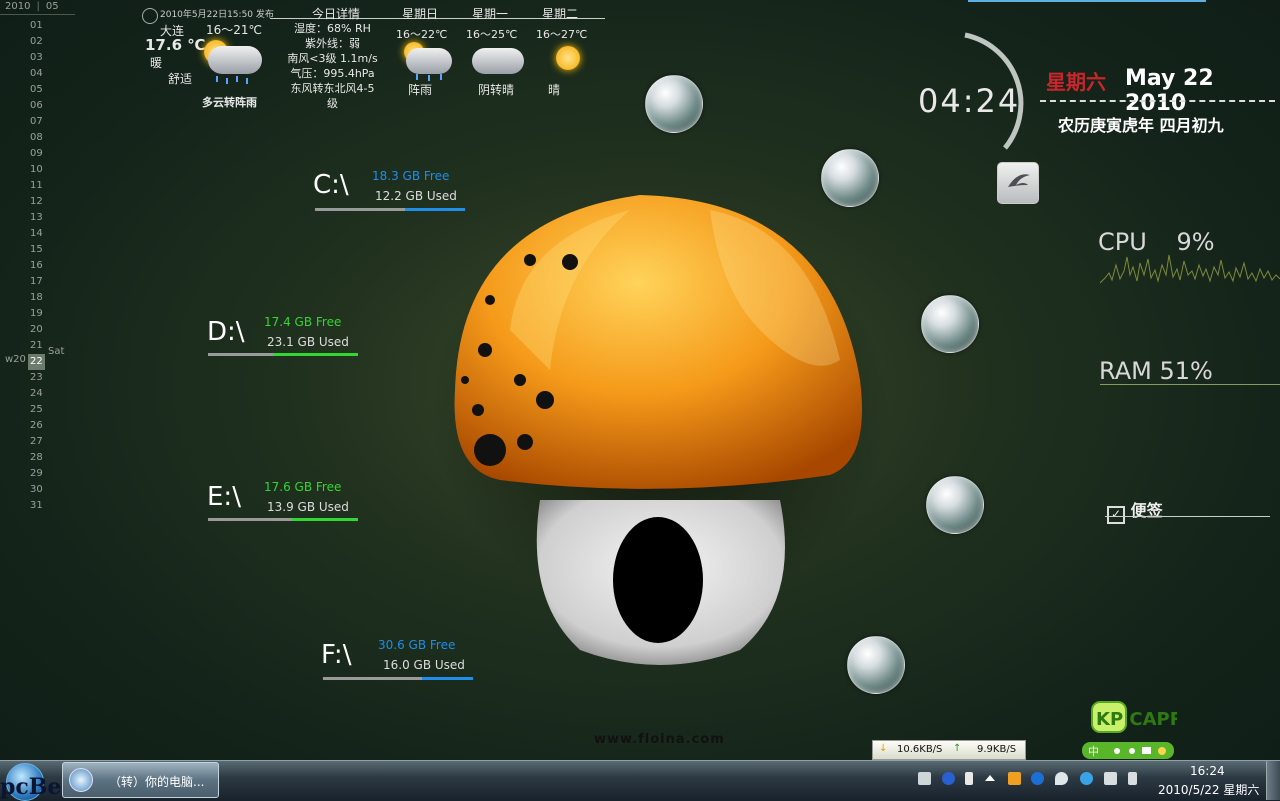 Image resolution: width=1280 pixels, height=801 pixels. What do you see at coordinates (1087, 1) in the screenshot?
I see `top-accent-bar` at bounding box center [1087, 1].